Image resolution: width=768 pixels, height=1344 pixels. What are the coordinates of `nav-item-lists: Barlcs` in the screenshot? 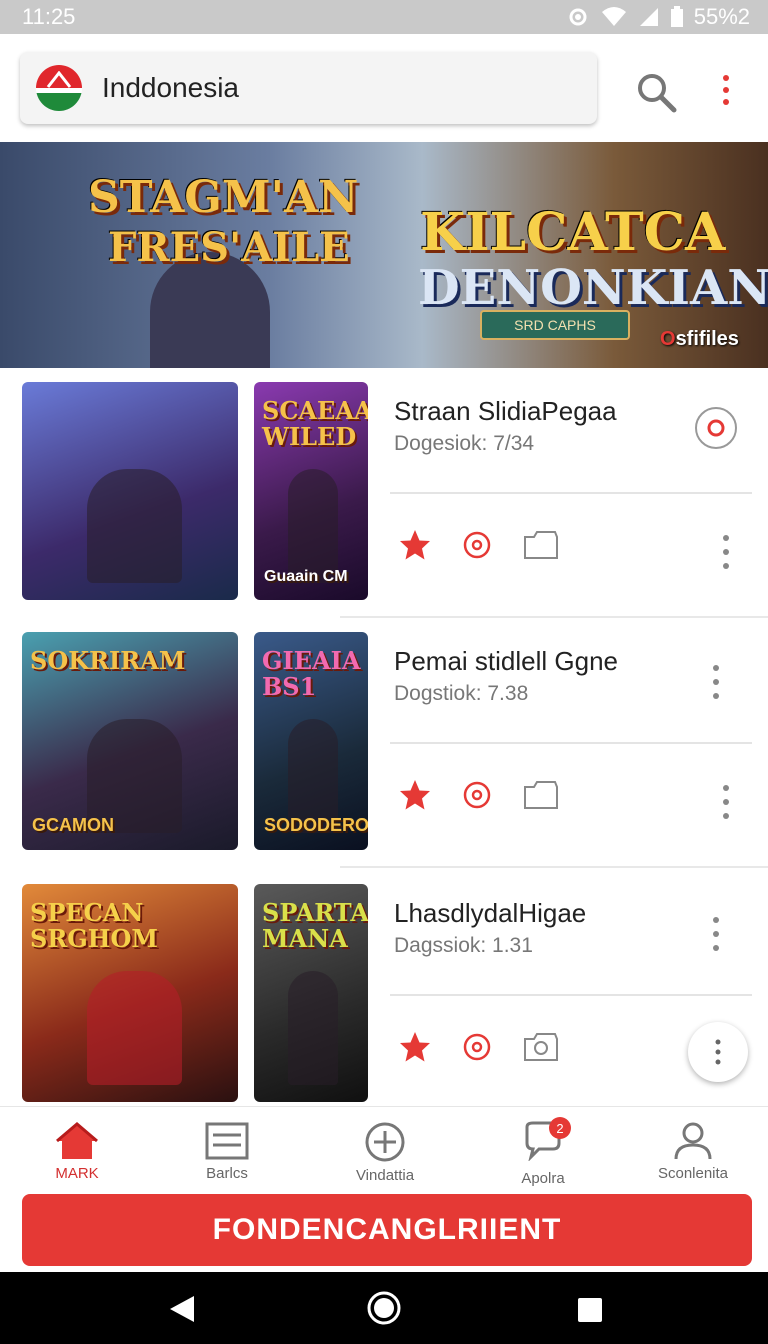 It's located at (227, 1151).